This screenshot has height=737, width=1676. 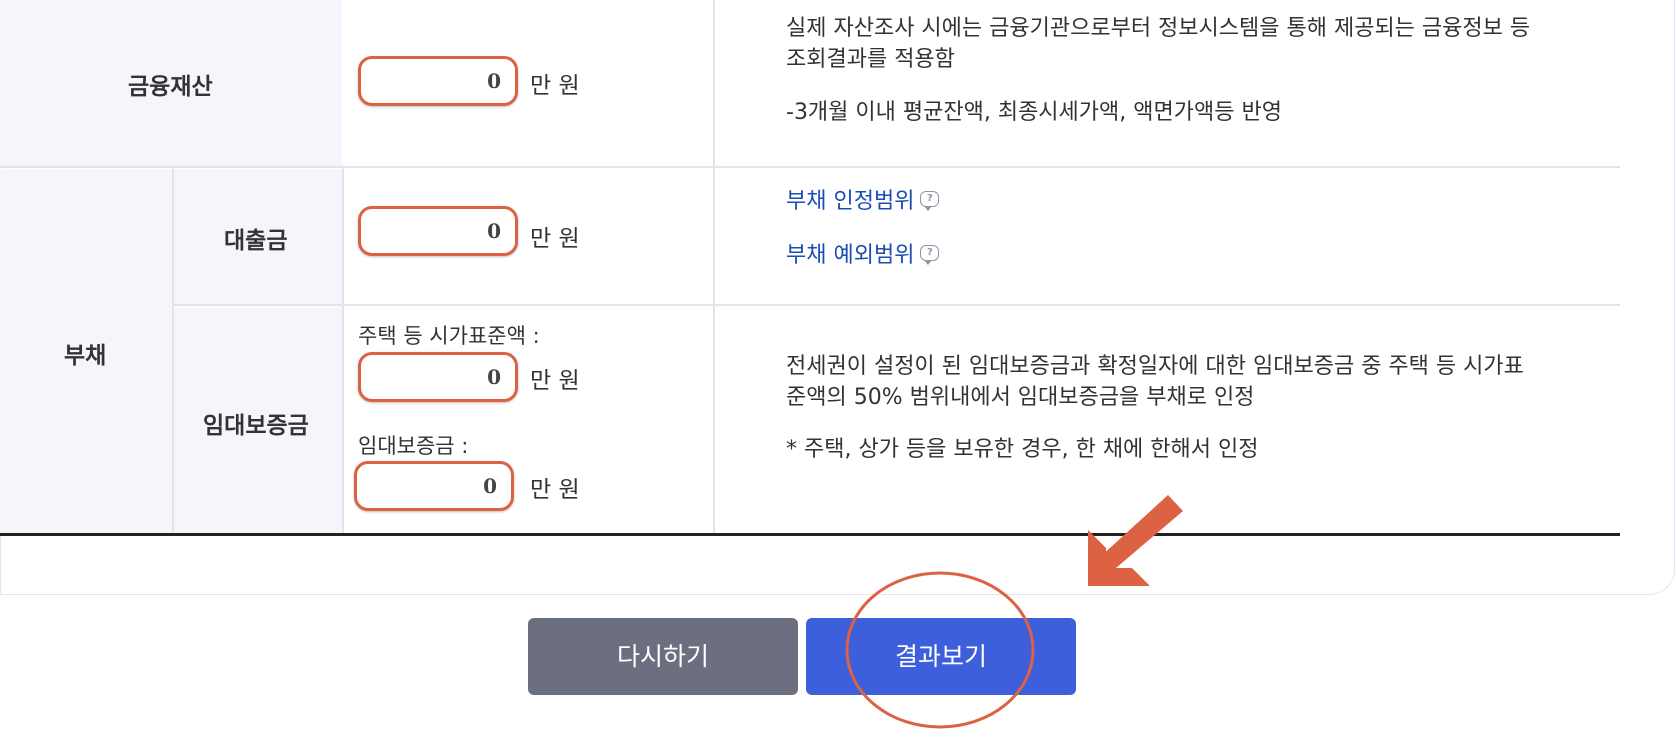 What do you see at coordinates (256, 241) in the screenshot?
I see `row-header-loan: 대출금` at bounding box center [256, 241].